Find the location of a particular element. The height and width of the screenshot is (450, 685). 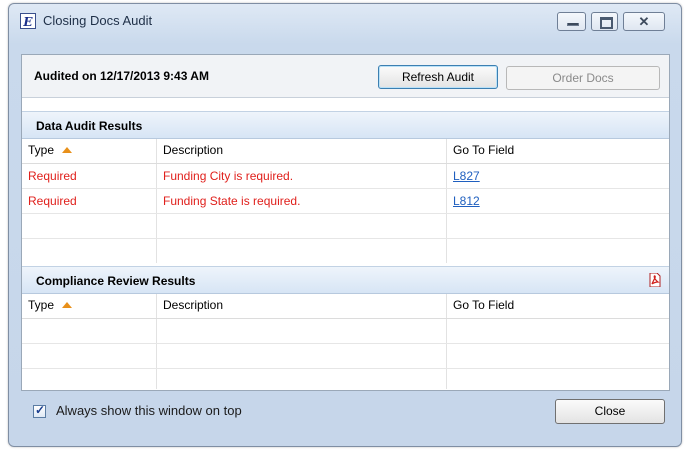

order-docs-button: Order Docs is located at coordinates (583, 78).